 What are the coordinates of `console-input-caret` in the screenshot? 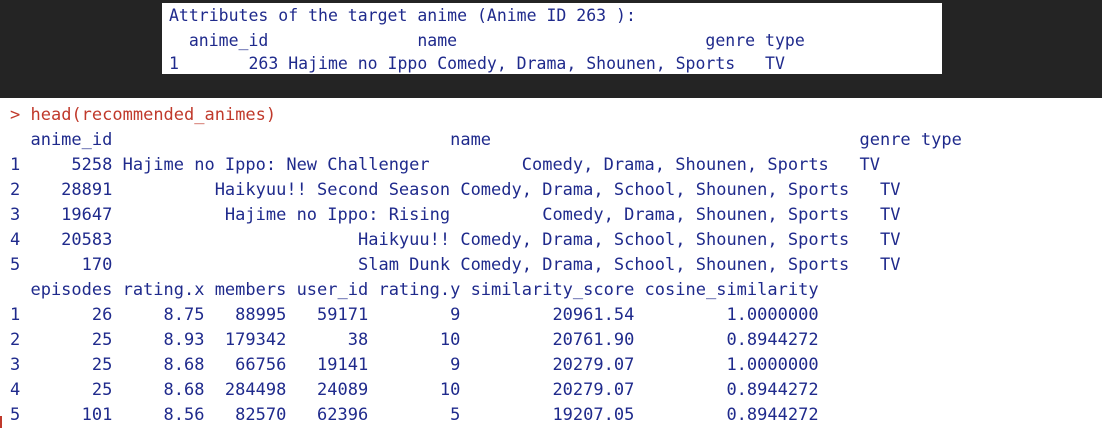 It's located at (5, 422).